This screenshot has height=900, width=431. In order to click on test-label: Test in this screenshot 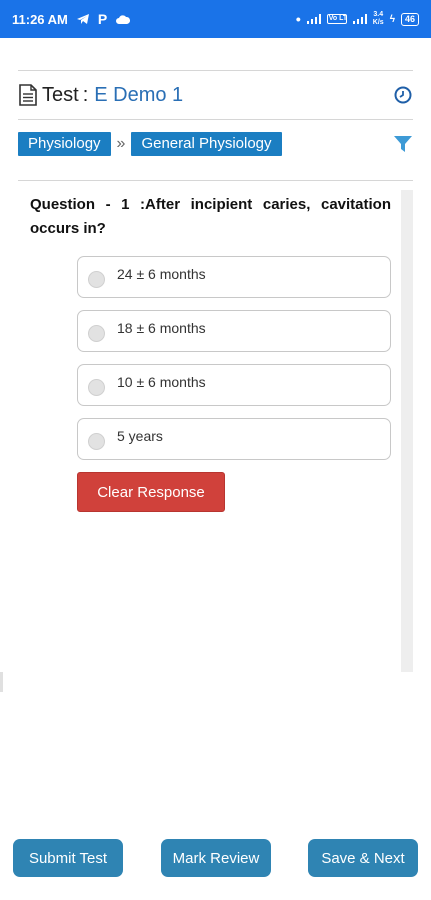, I will do `click(60, 94)`.